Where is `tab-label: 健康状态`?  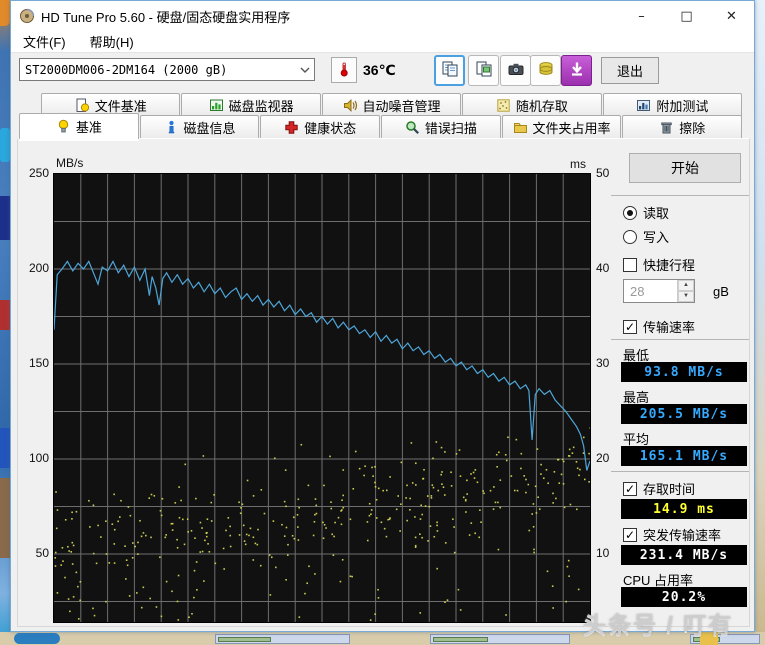
tab-label: 健康状态 is located at coordinates (330, 128).